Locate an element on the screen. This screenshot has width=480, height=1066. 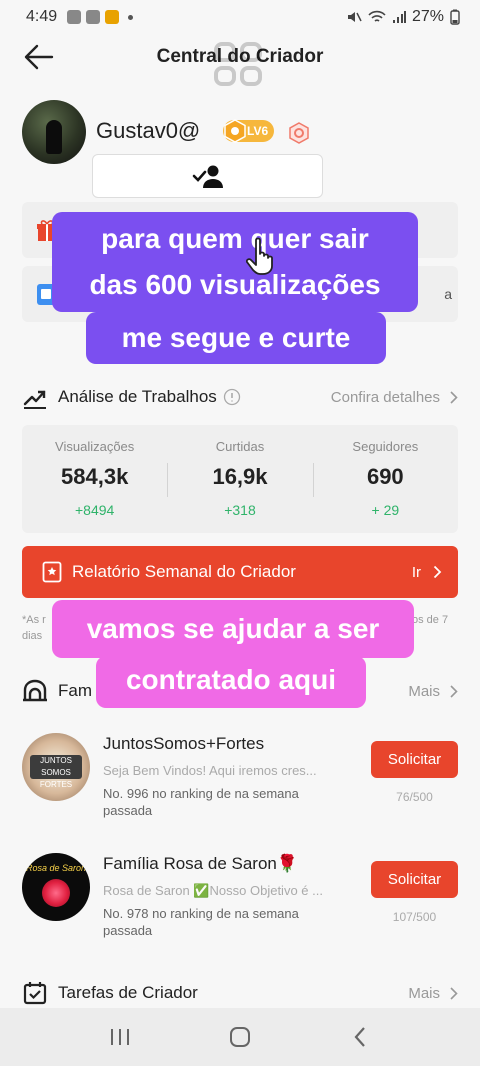
weekly-report-button: Relatório Semanal do Criador Ir is located at coordinates (240, 572).